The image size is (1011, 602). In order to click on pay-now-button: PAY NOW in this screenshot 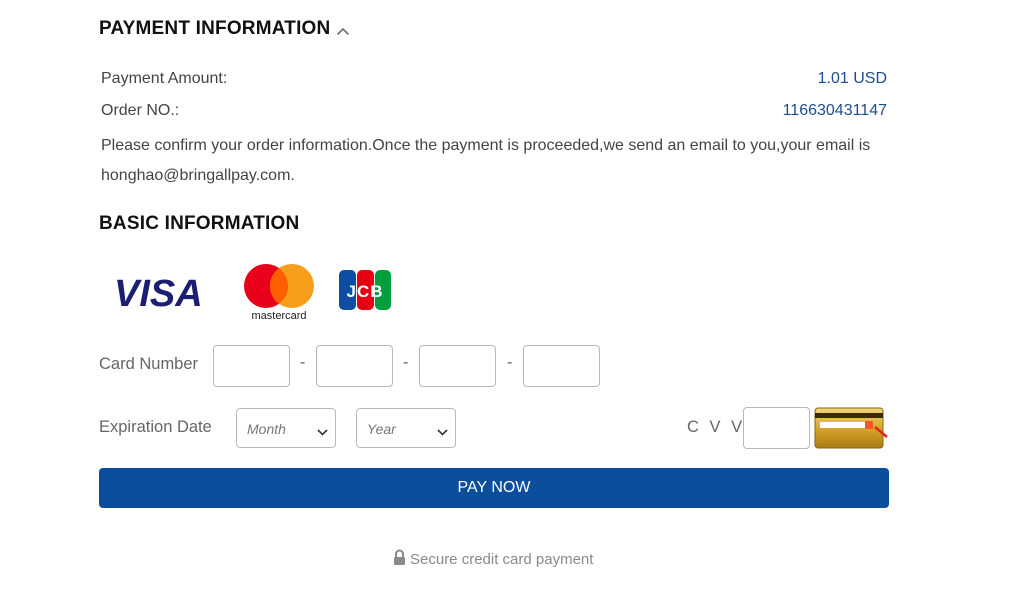, I will do `click(494, 488)`.